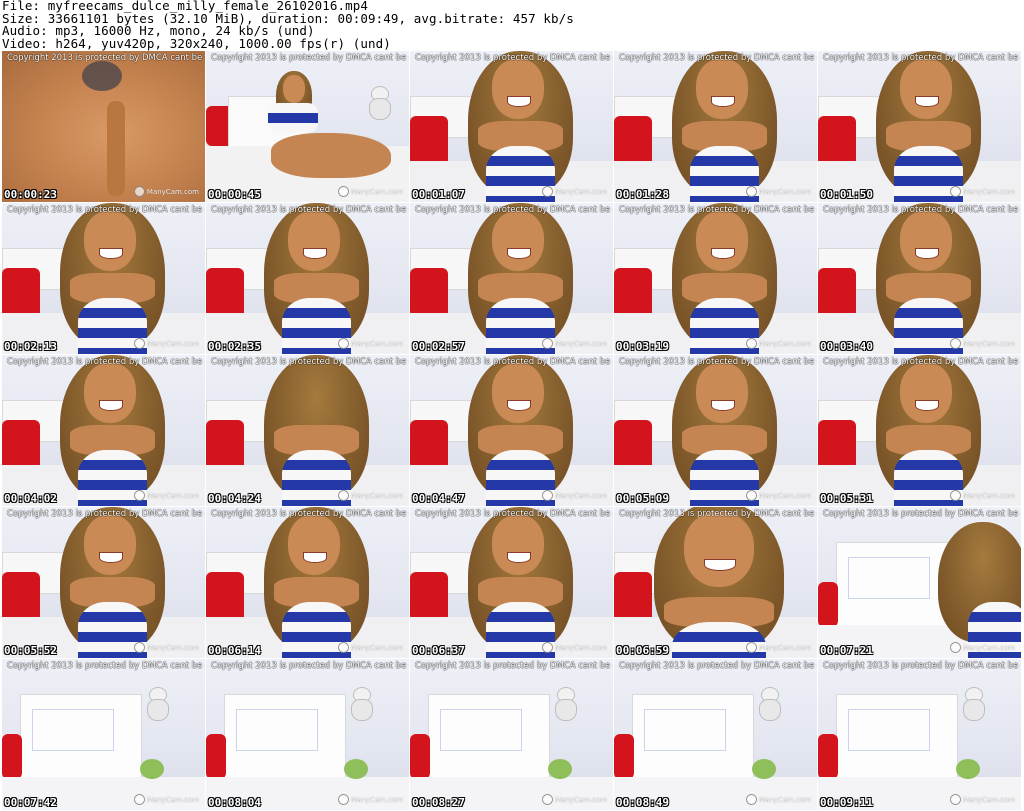 Image resolution: width=1024 pixels, height=811 pixels. Describe the element at coordinates (846, 802) in the screenshot. I see `timestamp-label: 00:09:11` at that location.